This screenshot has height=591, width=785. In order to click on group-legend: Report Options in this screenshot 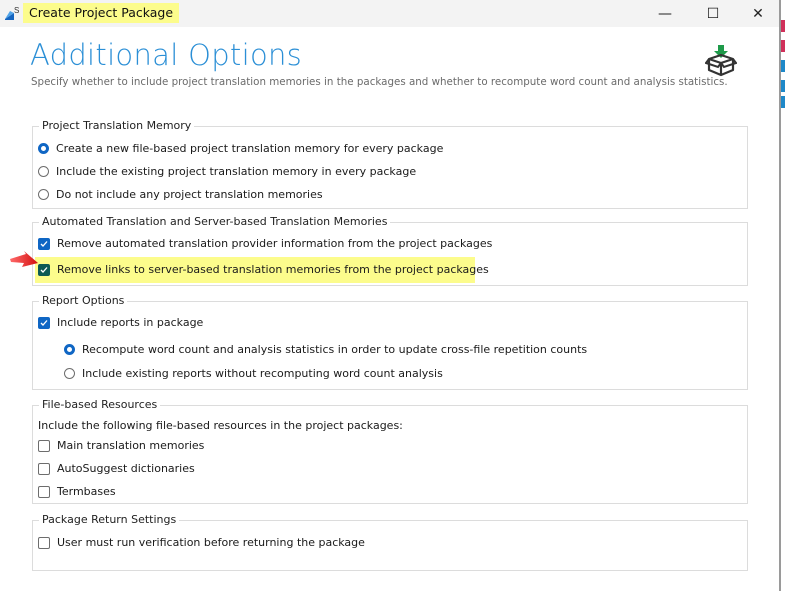, I will do `click(83, 301)`.